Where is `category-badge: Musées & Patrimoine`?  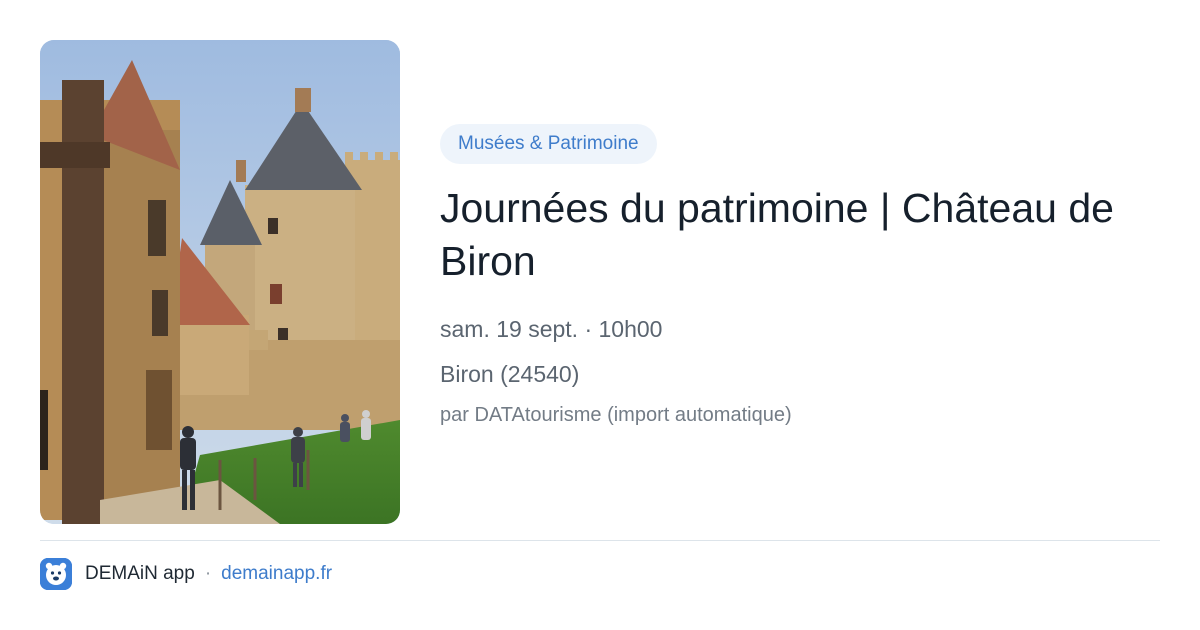
category-badge: Musées & Patrimoine is located at coordinates (548, 144).